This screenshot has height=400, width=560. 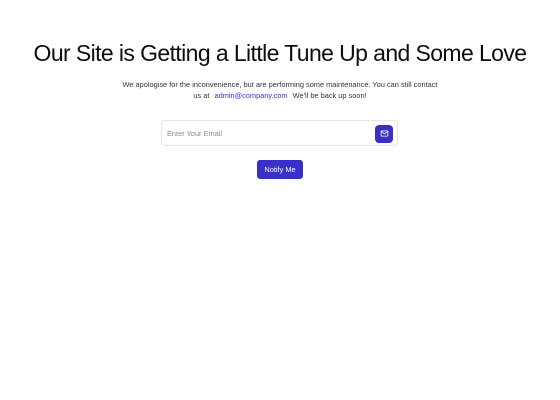 What do you see at coordinates (280, 169) in the screenshot?
I see `notify-me-button: Notify Me` at bounding box center [280, 169].